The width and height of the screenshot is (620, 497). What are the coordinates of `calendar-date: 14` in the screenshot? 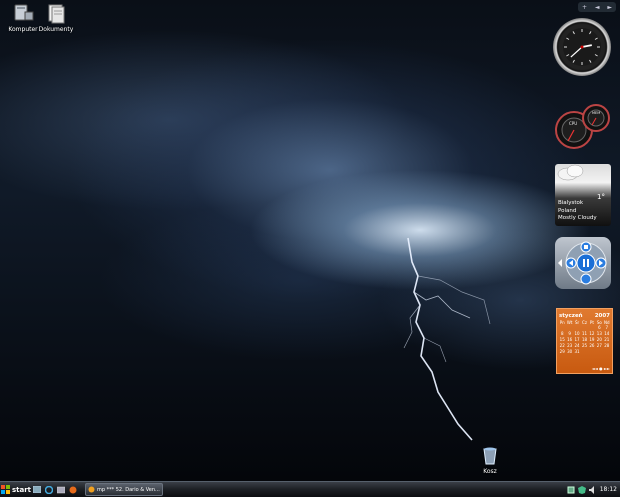 It's located at (607, 333).